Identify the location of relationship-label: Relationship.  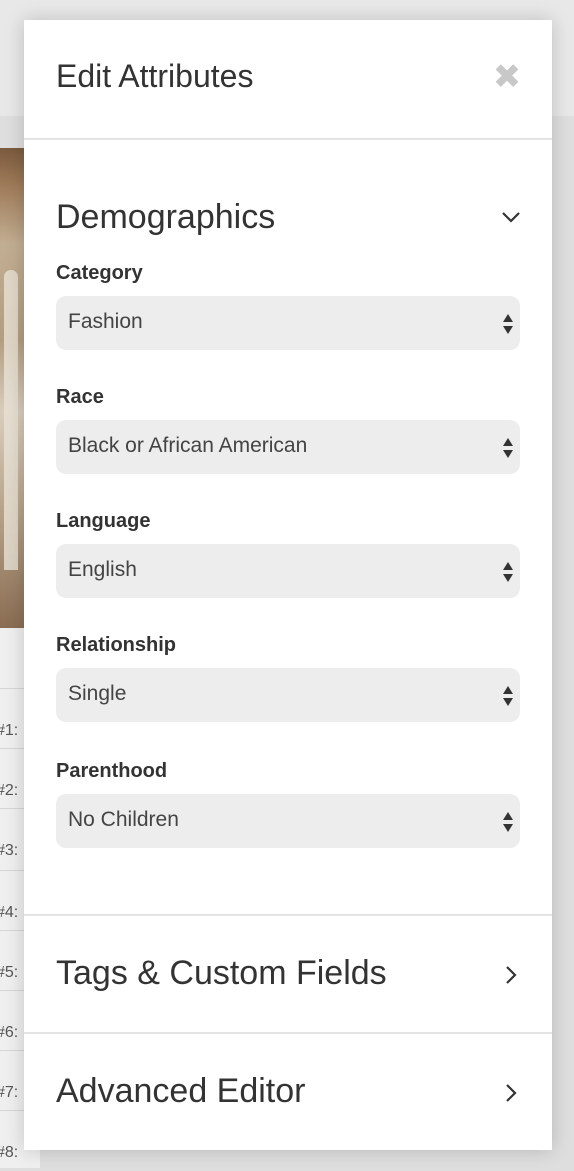
(116, 645).